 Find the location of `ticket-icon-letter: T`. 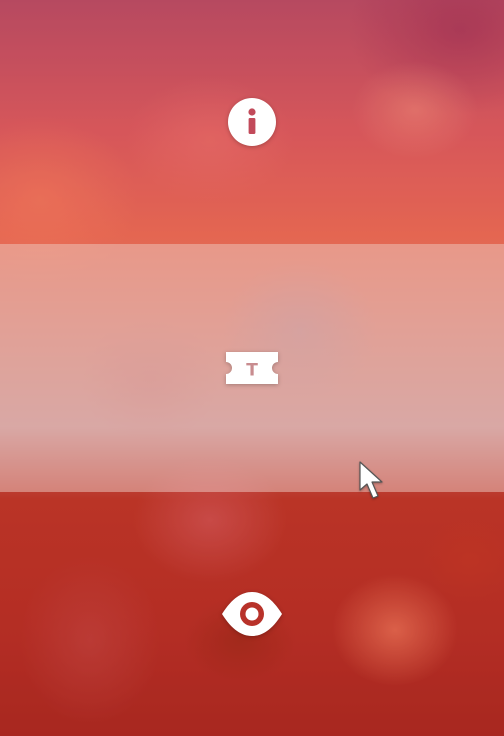

ticket-icon-letter: T is located at coordinates (252, 371).